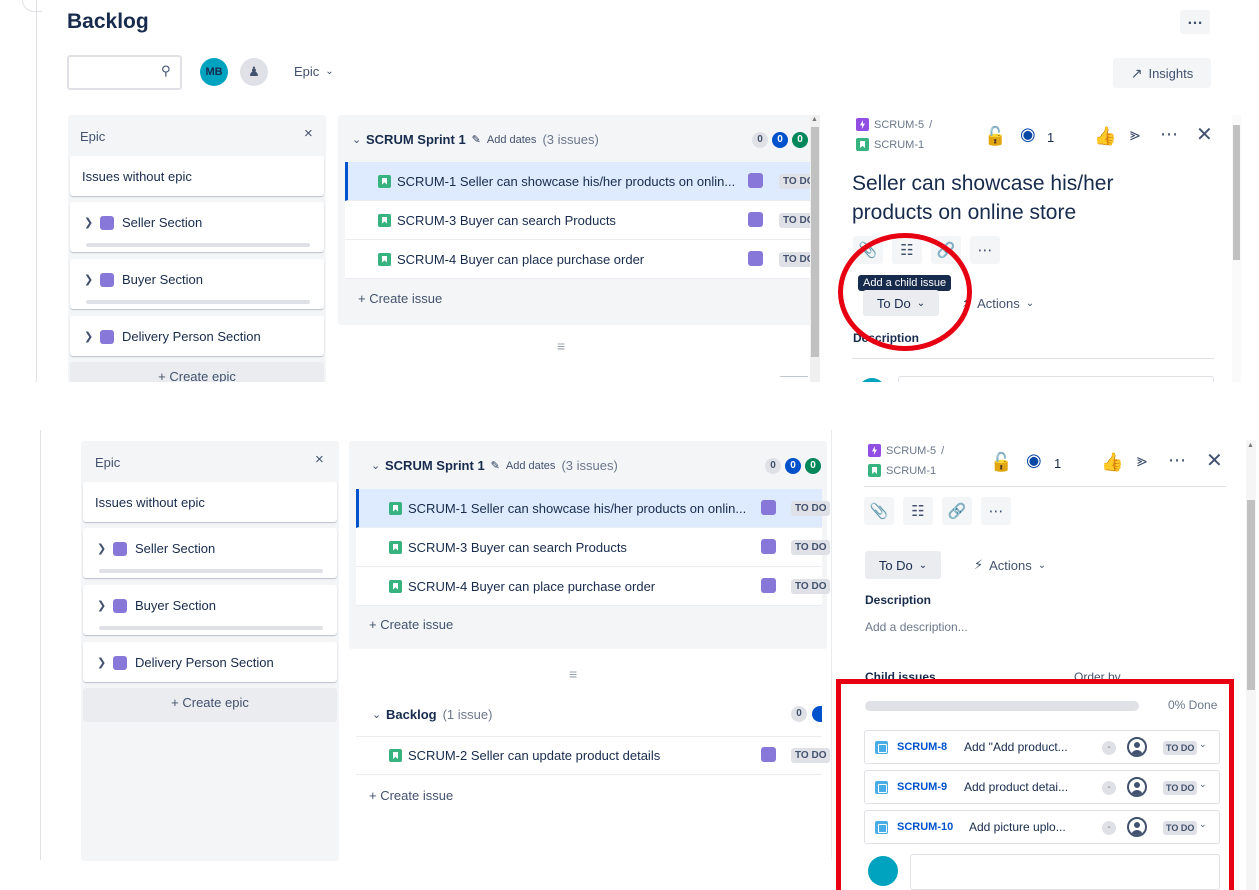 This screenshot has height=890, width=1259. I want to click on add-child-issue-button: ☷, so click(918, 511).